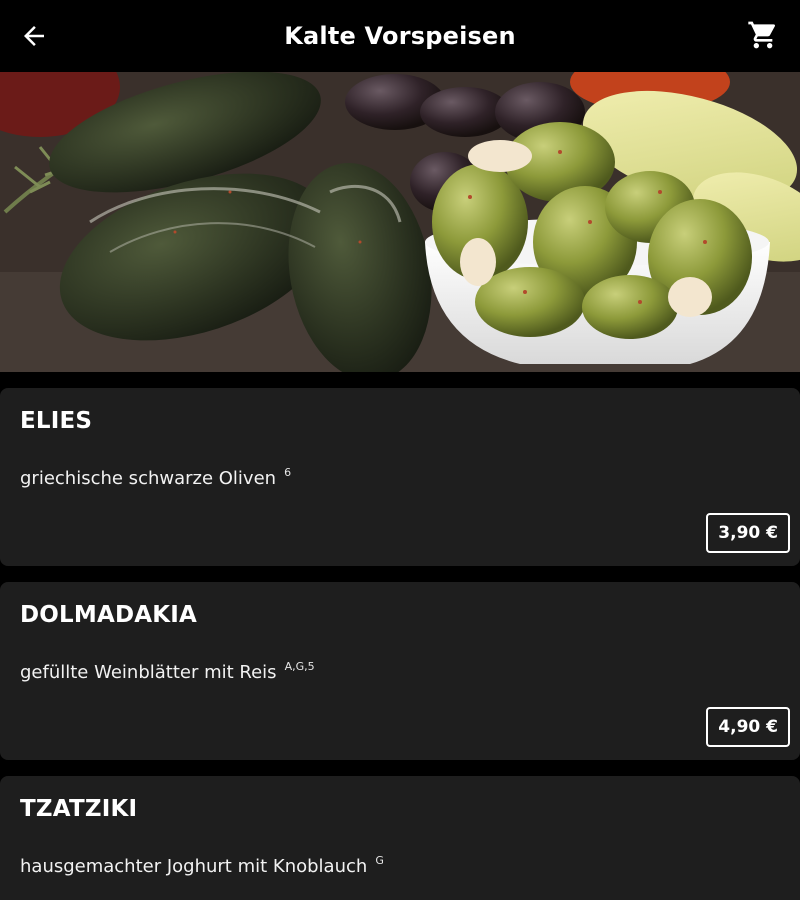 The height and width of the screenshot is (900, 800). I want to click on menu-item-description: gefüllte Weinblätter mit Reis A,G,5, so click(167, 671).